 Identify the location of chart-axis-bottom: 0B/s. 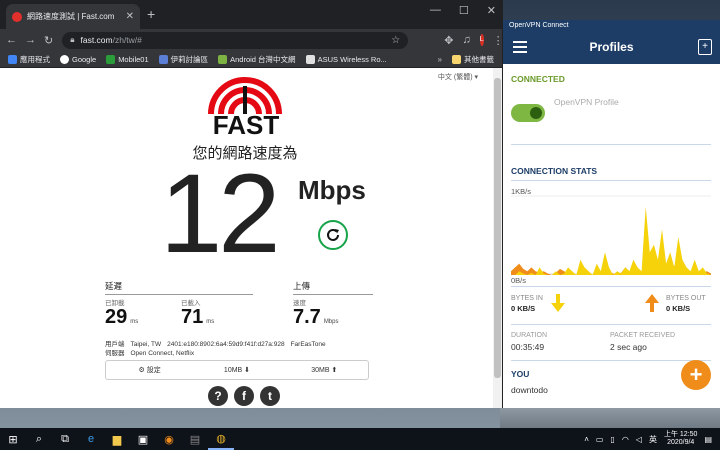
(519, 280).